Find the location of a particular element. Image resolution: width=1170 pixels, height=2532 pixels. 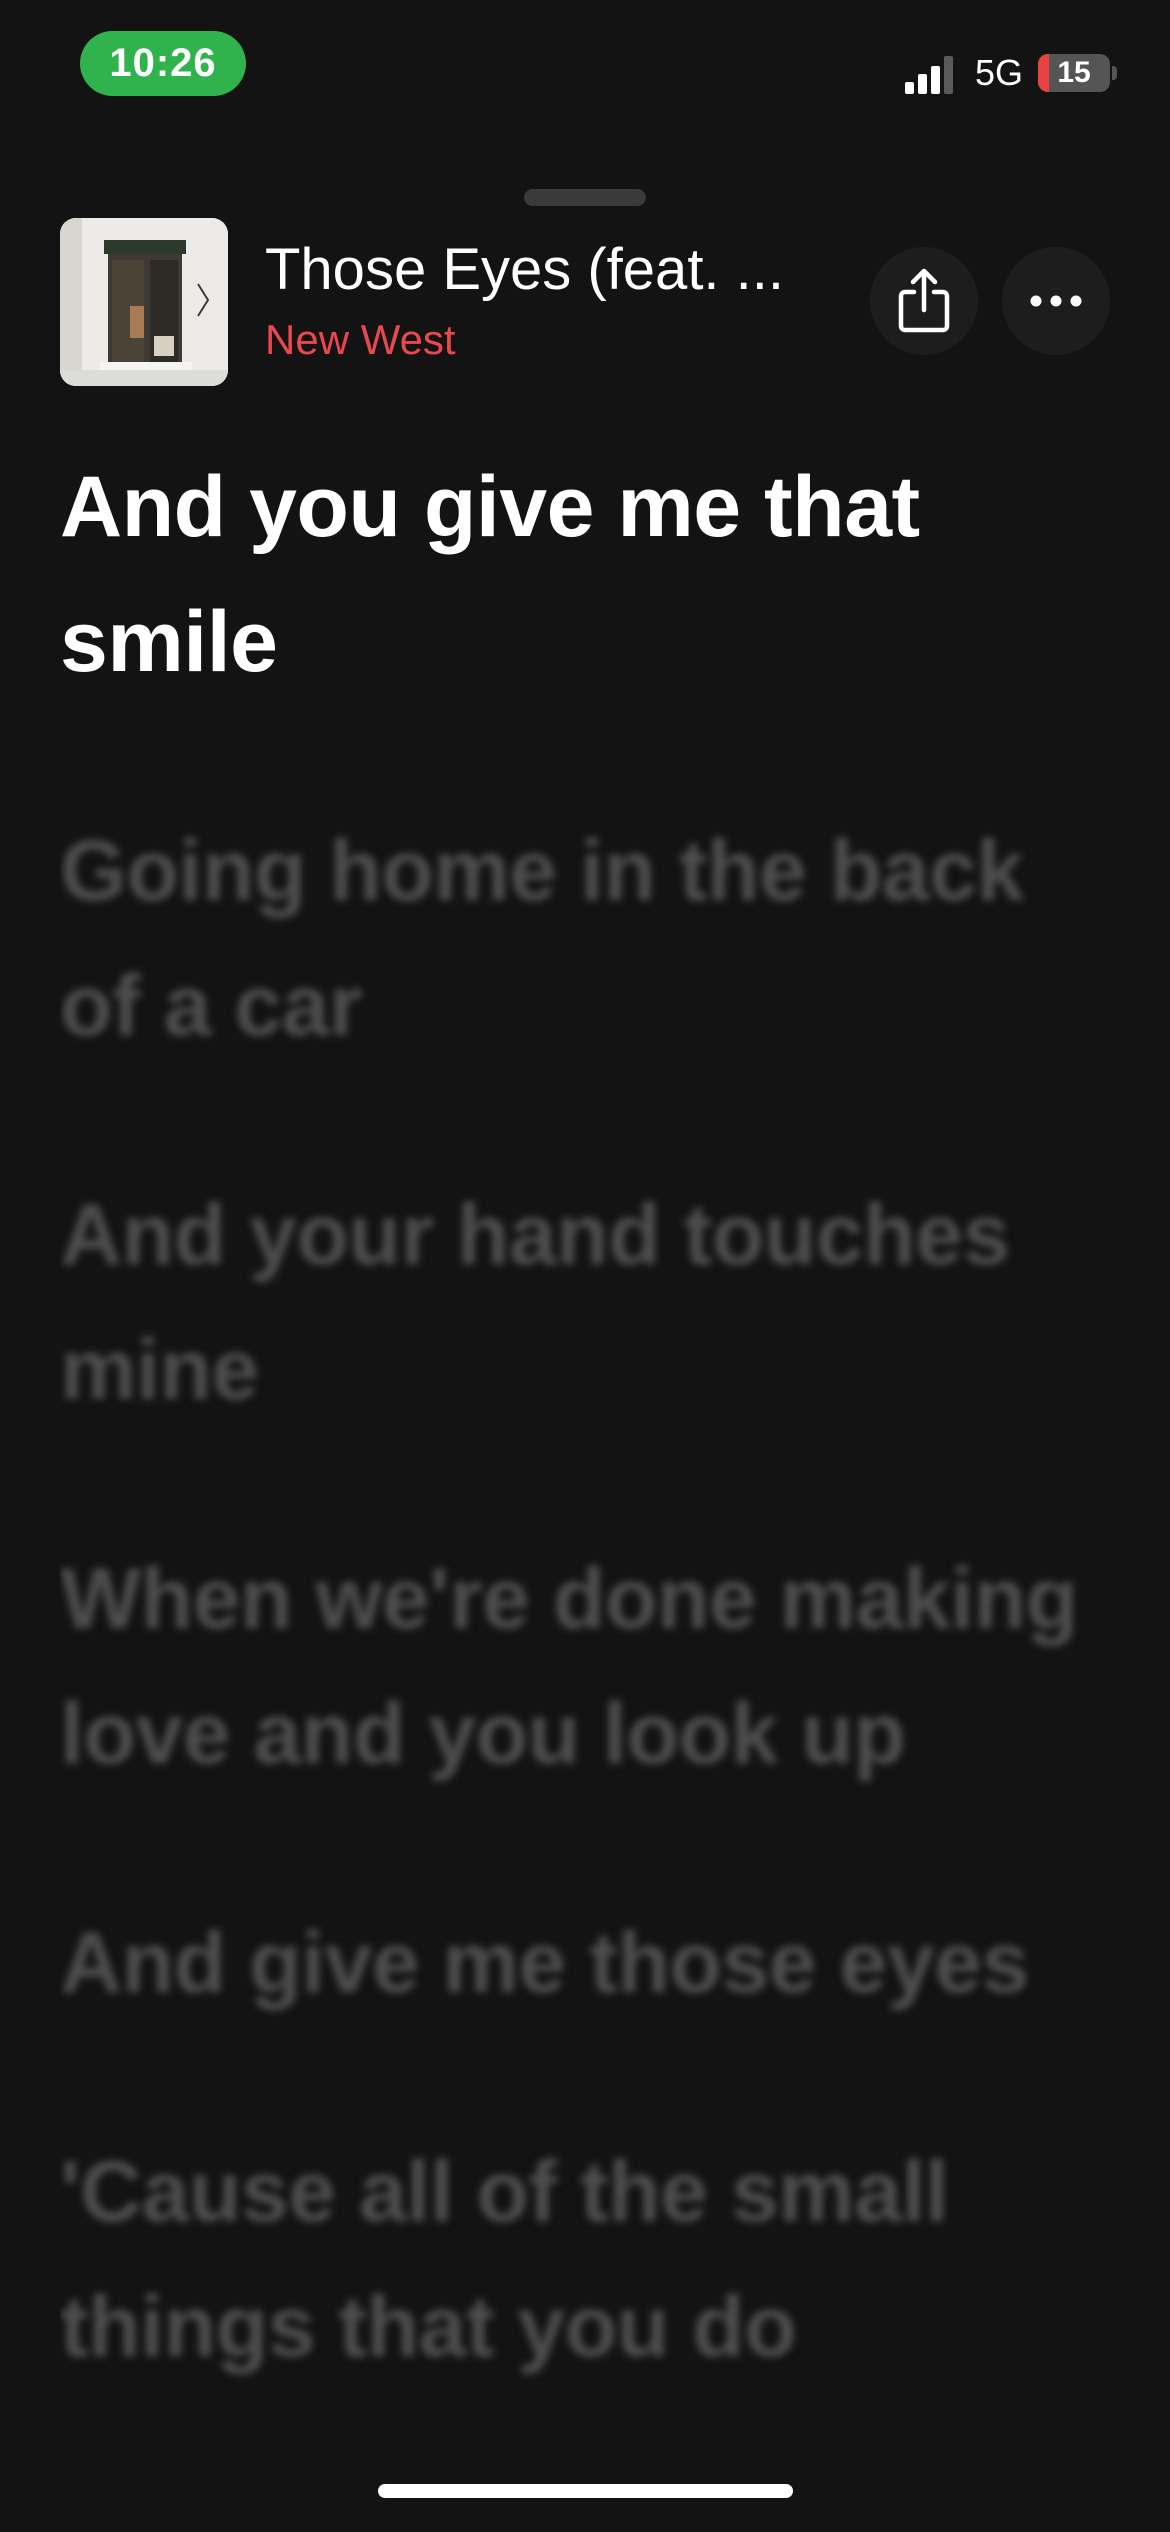

more-options-button is located at coordinates (1056, 301).